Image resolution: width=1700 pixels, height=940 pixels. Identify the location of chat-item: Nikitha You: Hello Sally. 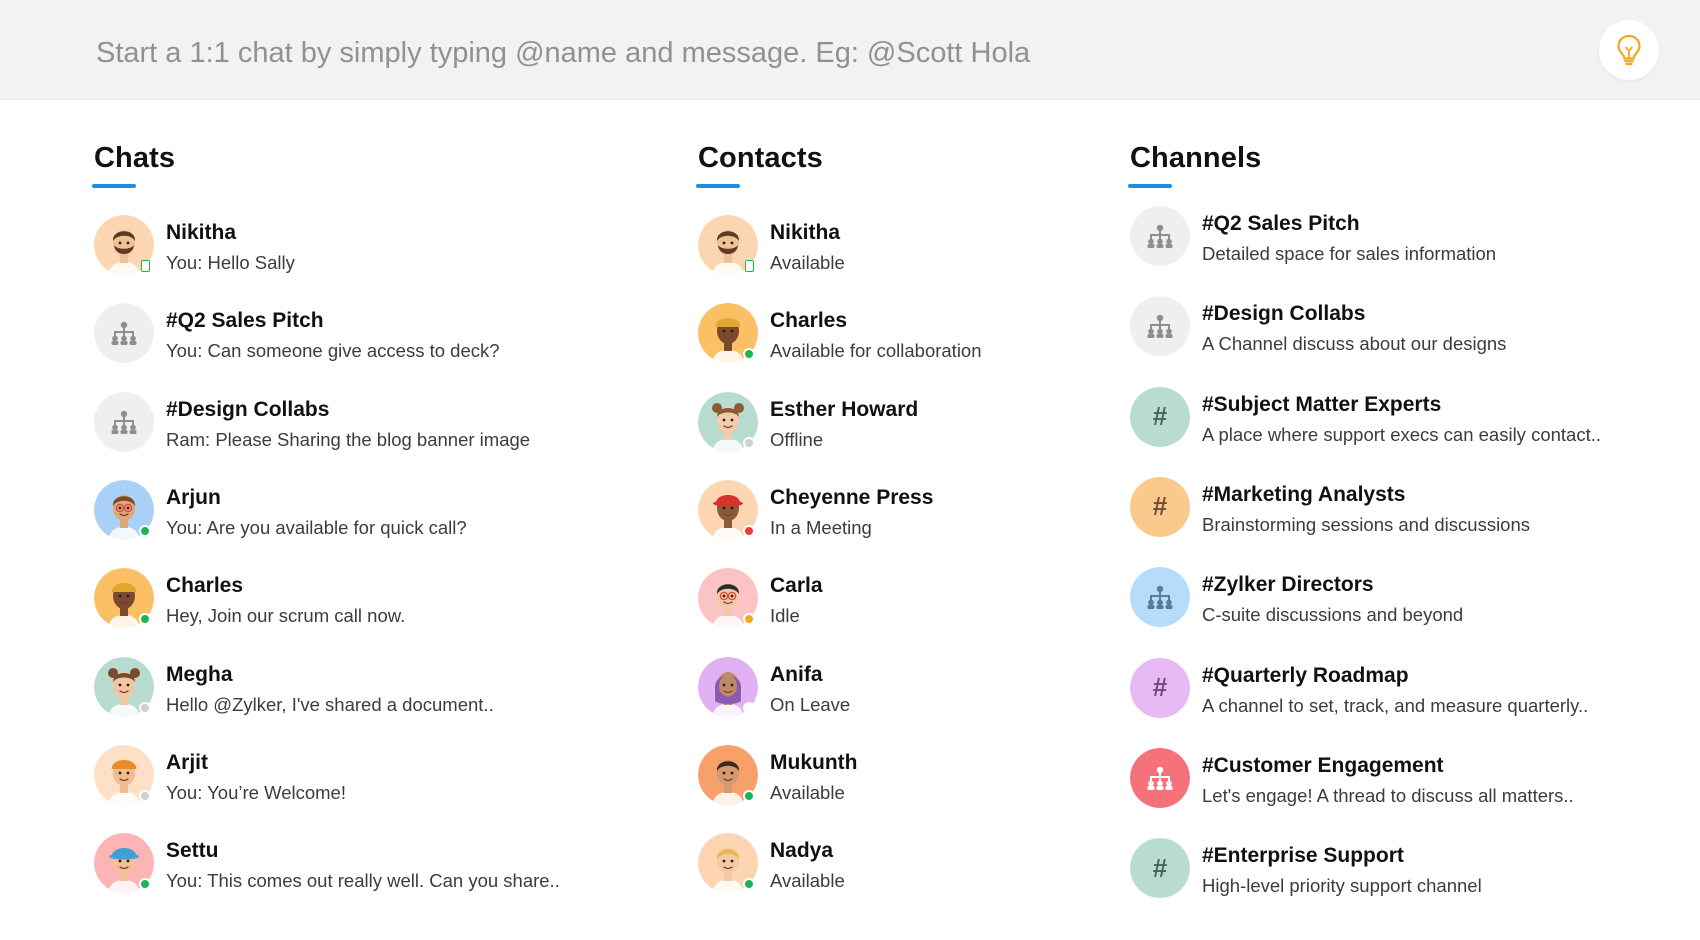
(374, 250).